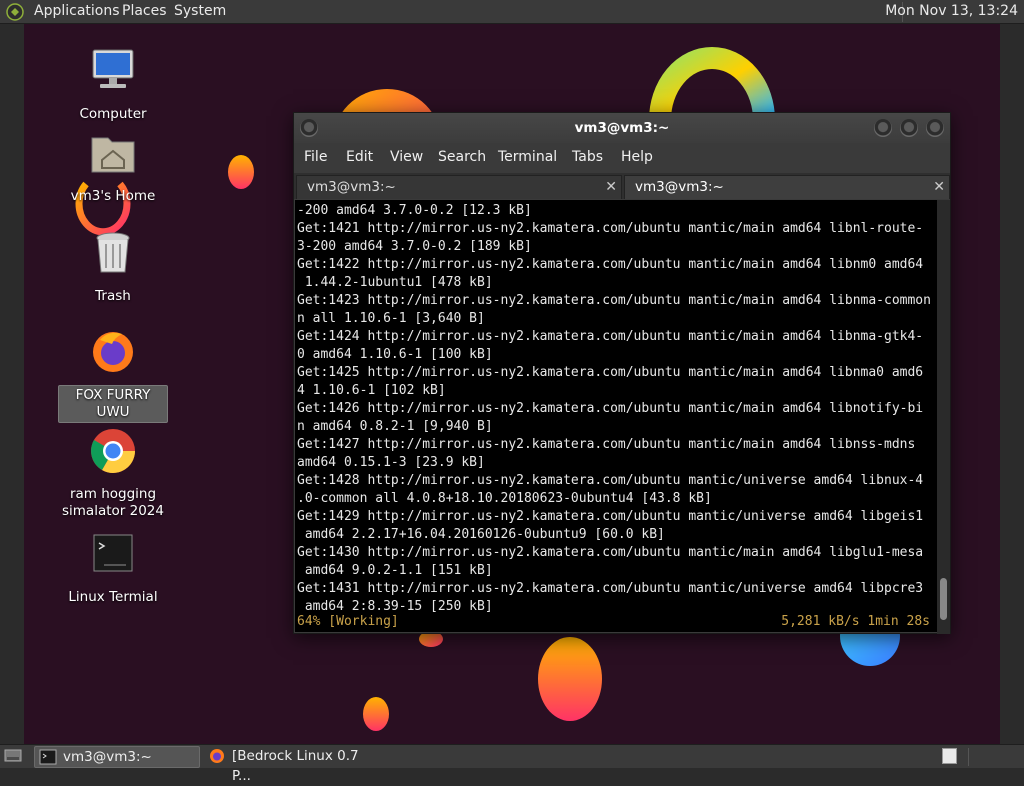  Describe the element at coordinates (113, 196) in the screenshot. I see `desktop-icon-label: vm3's Home` at that location.